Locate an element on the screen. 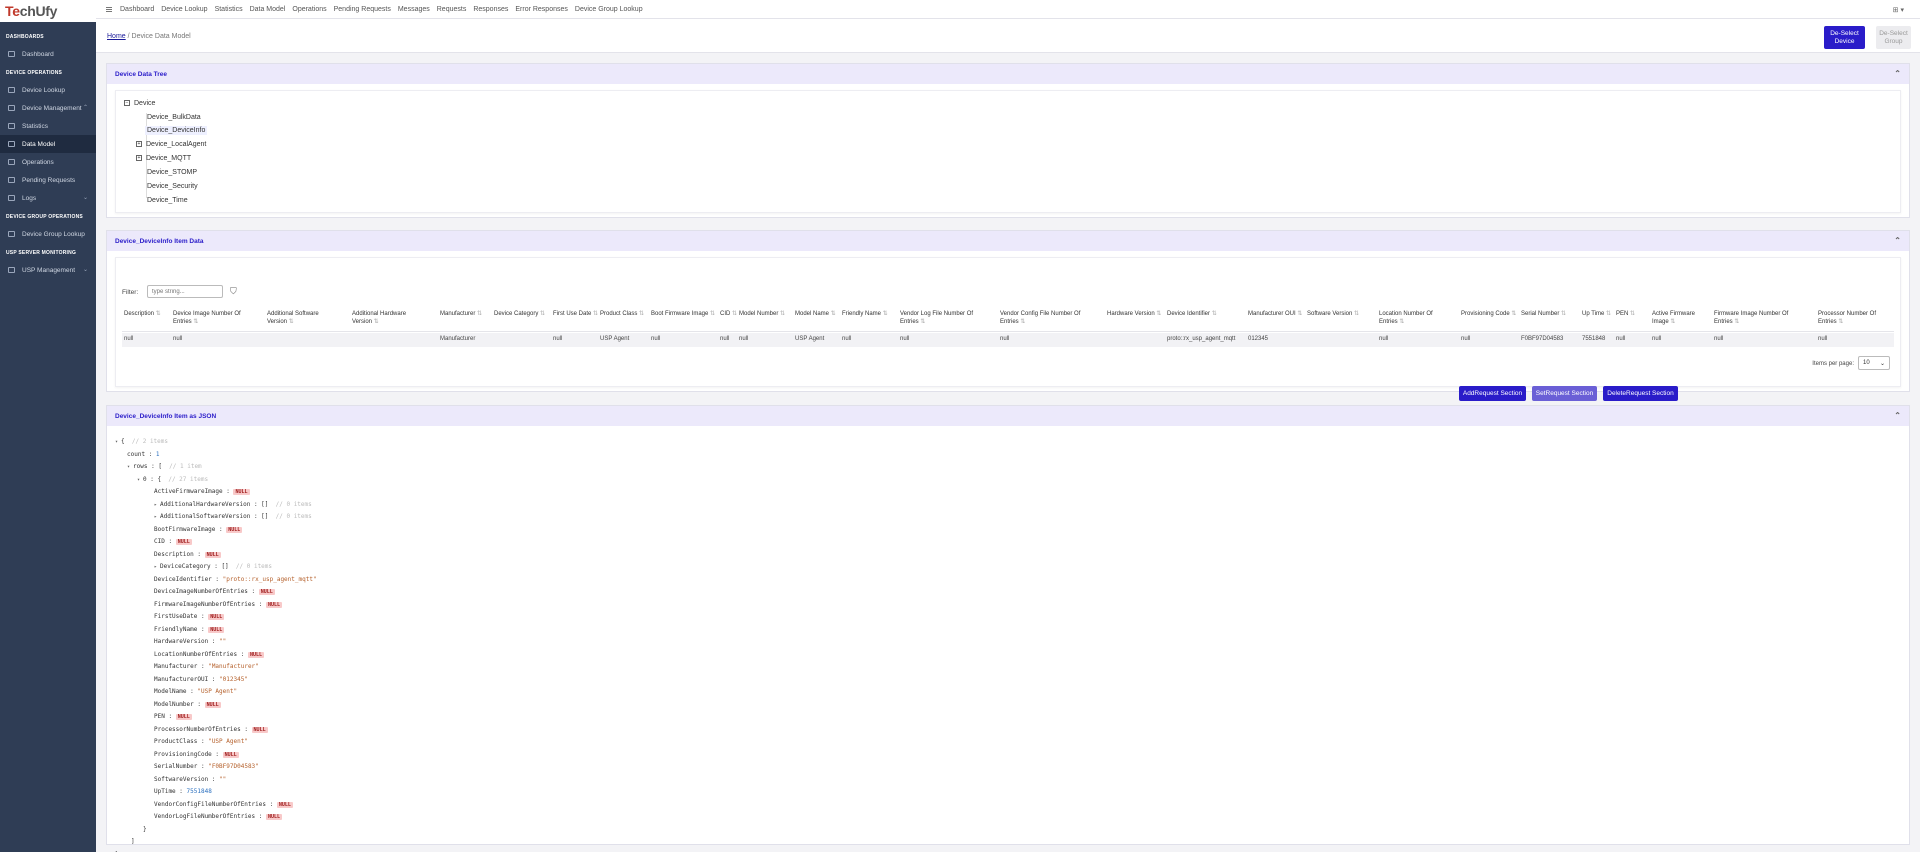 The image size is (1920, 852). column-header: Serial Number ⇅ is located at coordinates (1543, 314).